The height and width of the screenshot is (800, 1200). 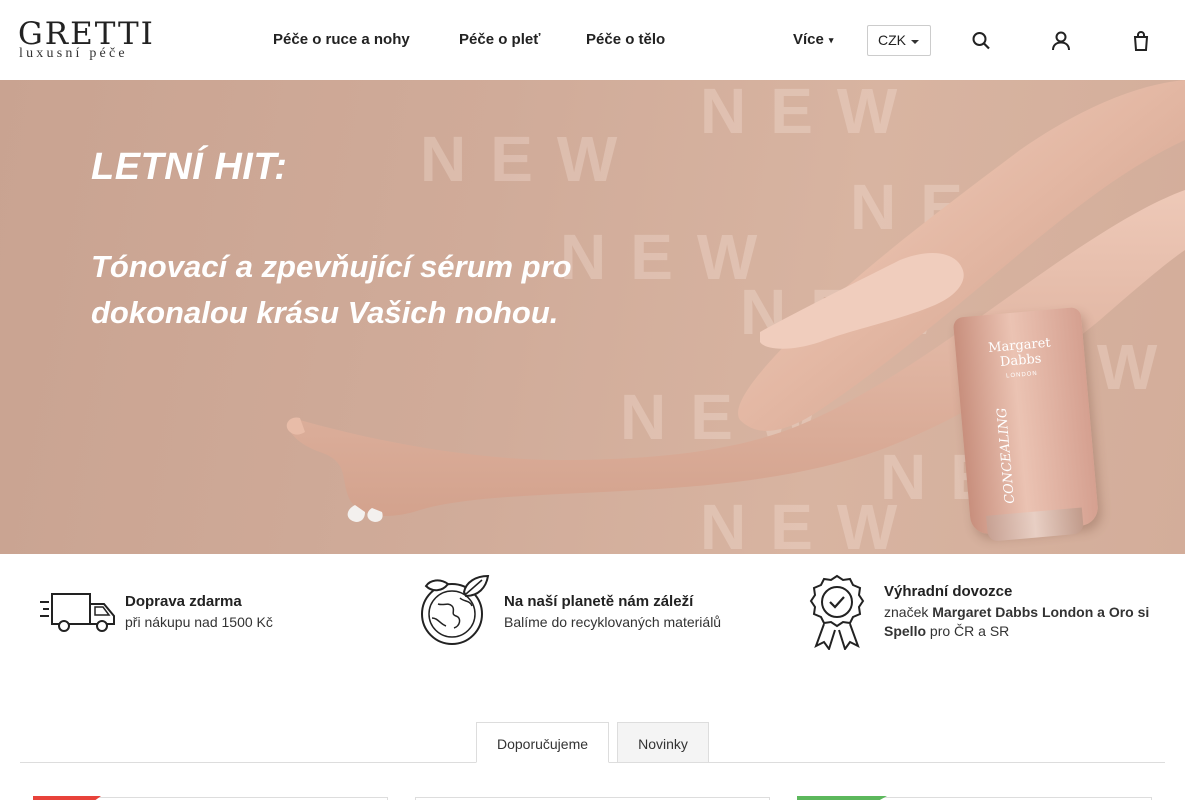 I want to click on cart-icon, so click(x=1141, y=41).